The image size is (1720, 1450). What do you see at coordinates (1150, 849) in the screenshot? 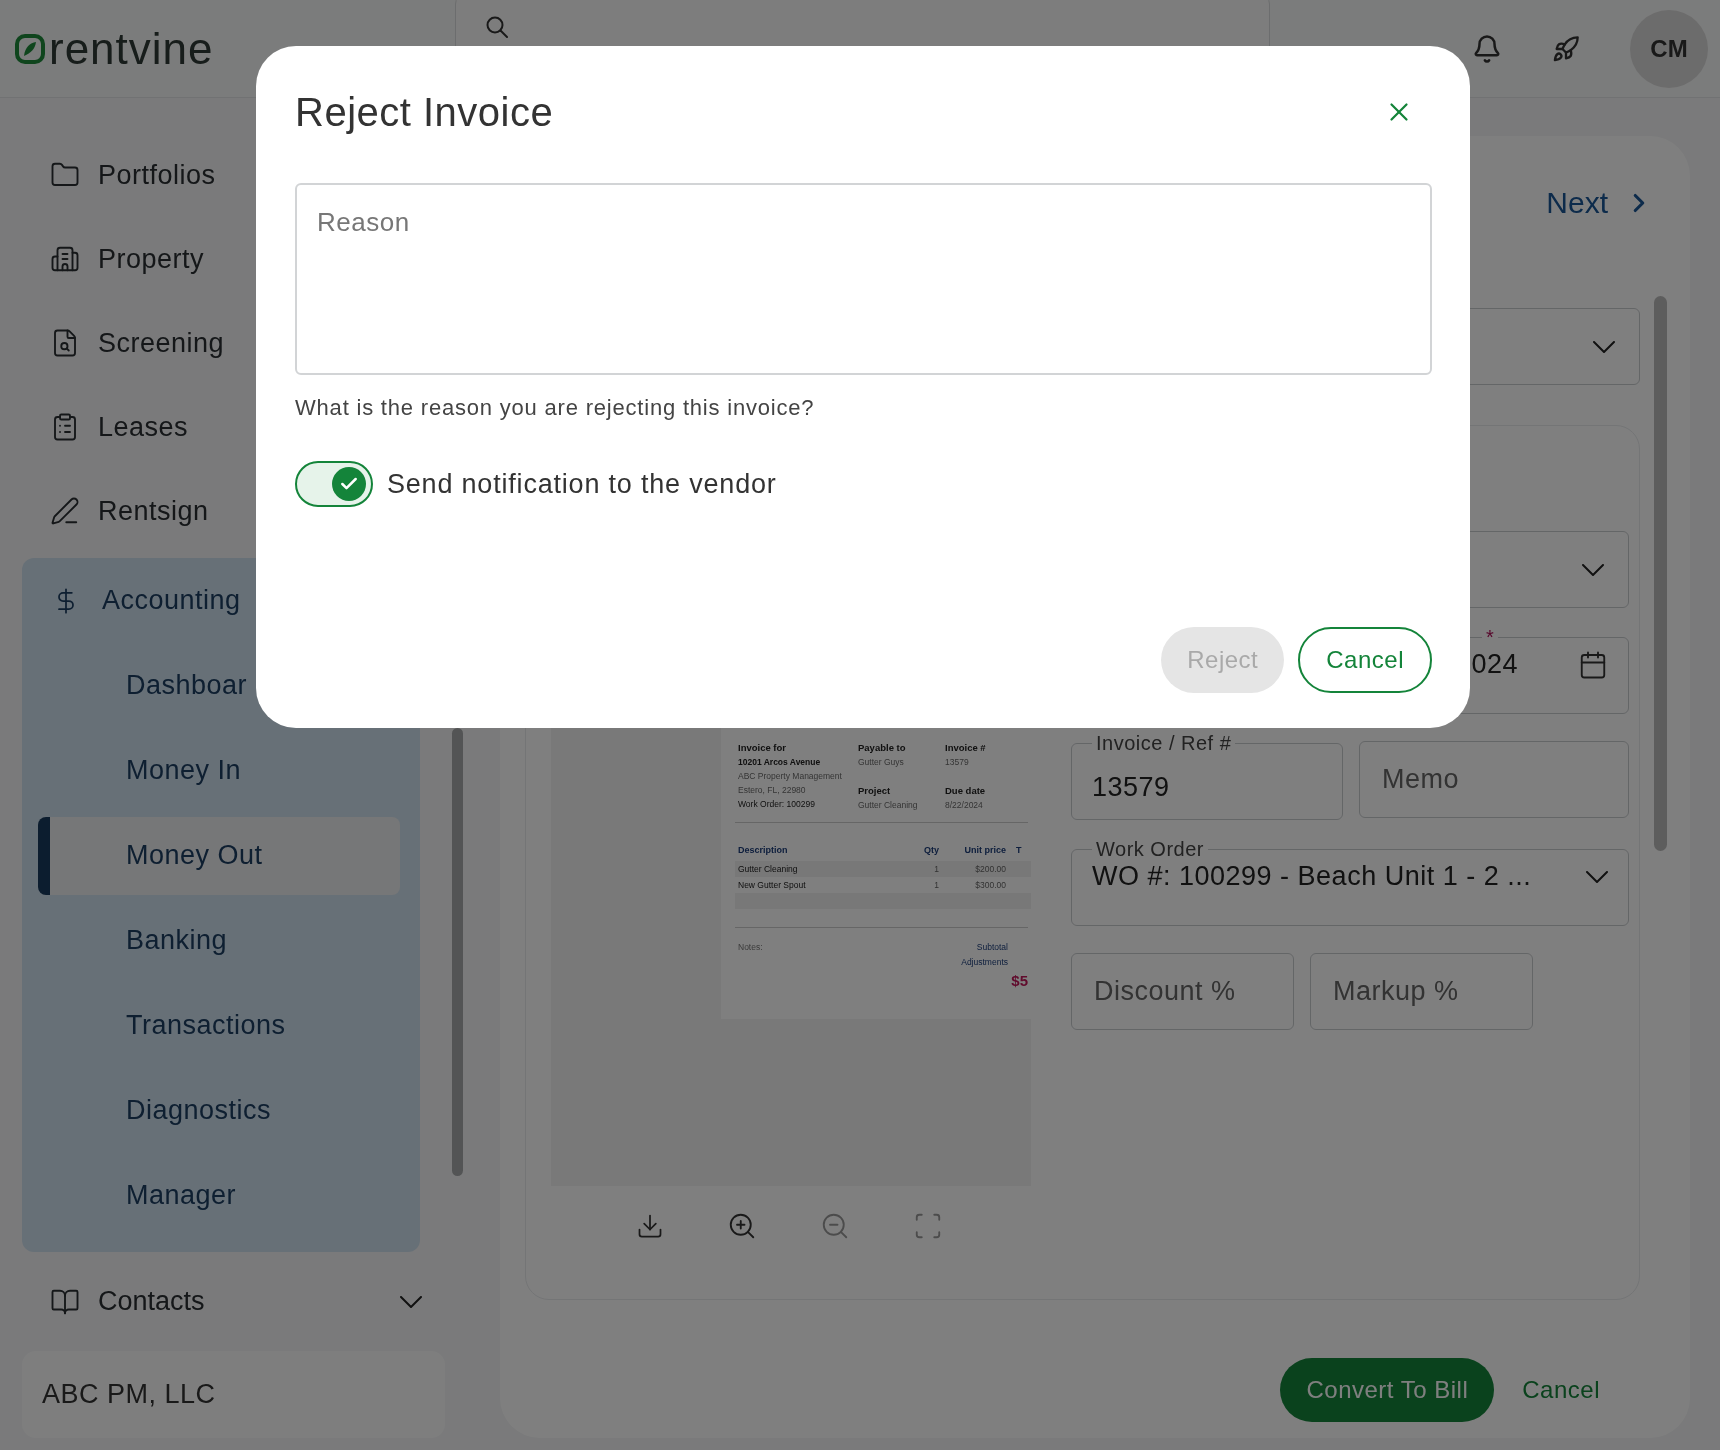
I see `field-label: Work Order` at bounding box center [1150, 849].